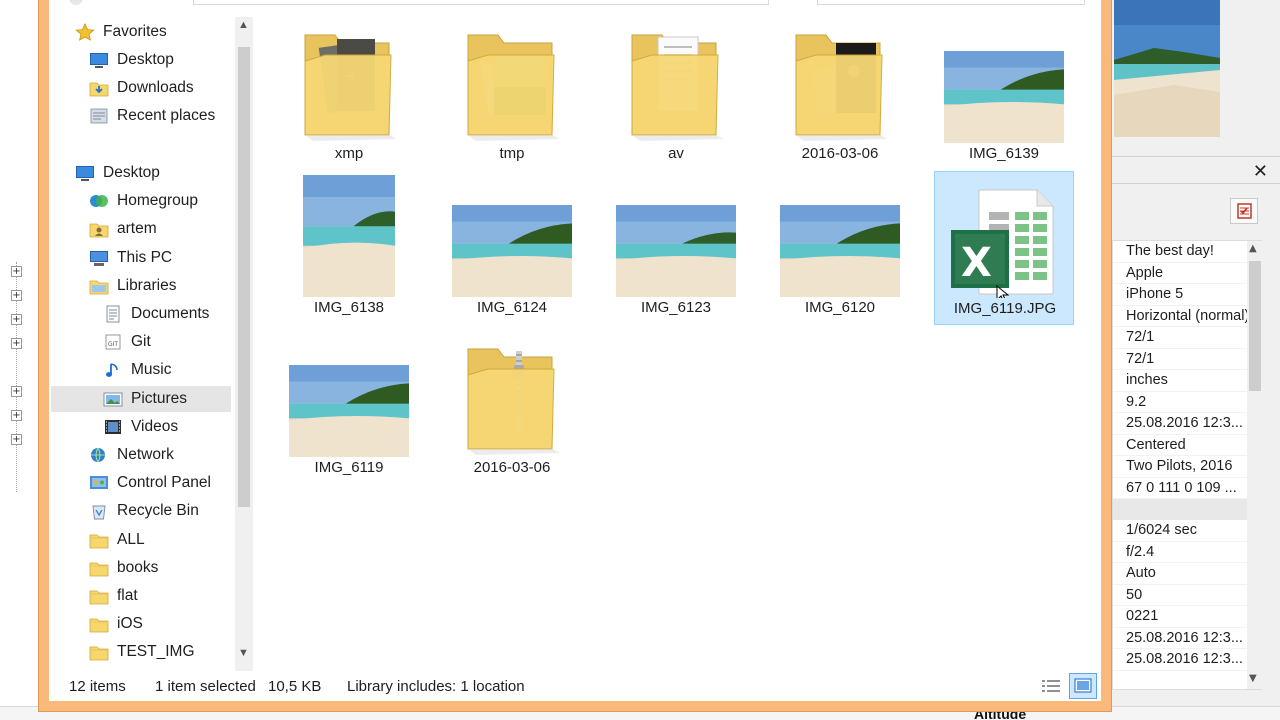 The width and height of the screenshot is (1280, 720). Describe the element at coordinates (1187, 381) in the screenshot. I see `property-value: inches` at that location.